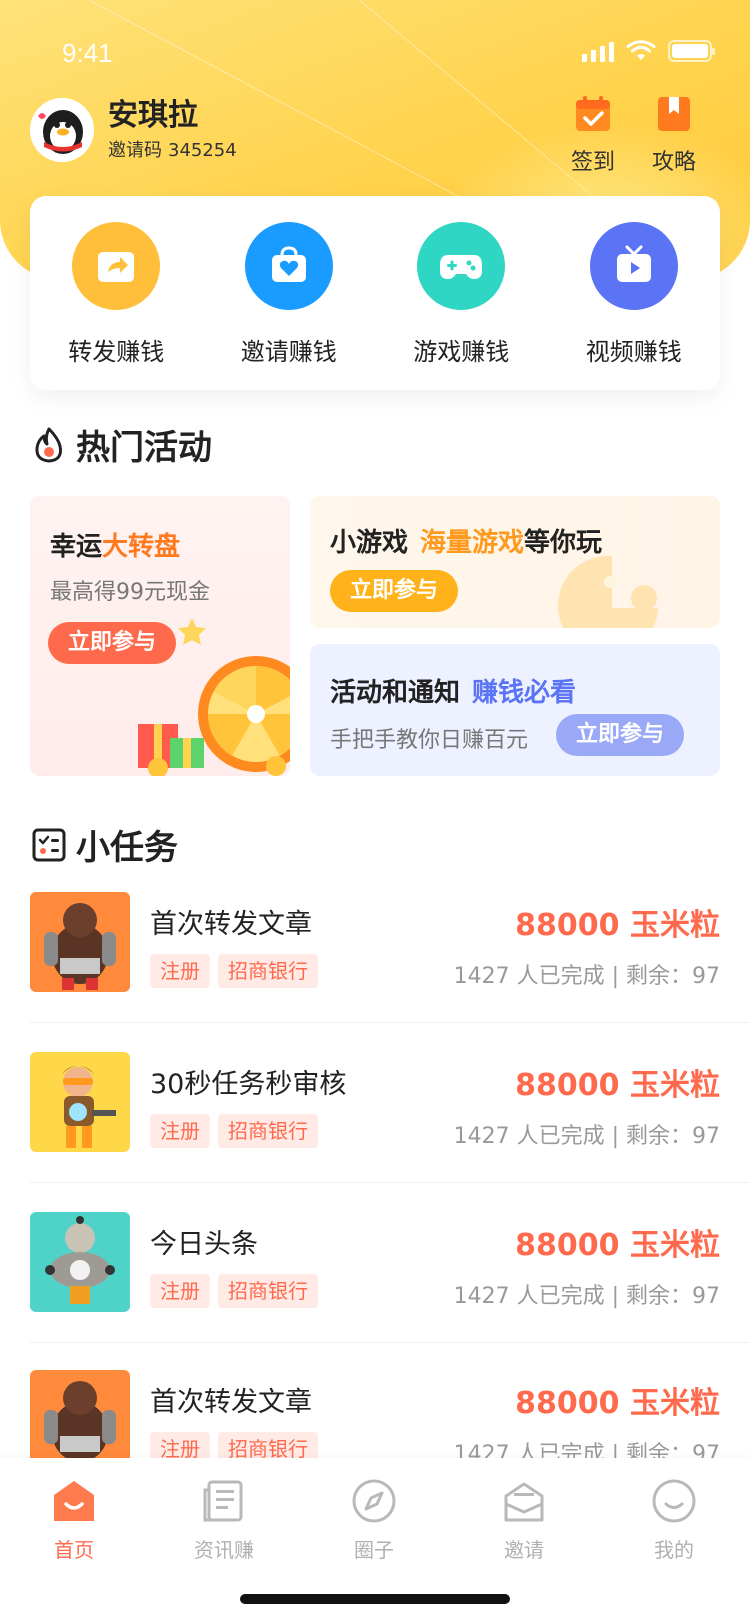  What do you see at coordinates (593, 135) in the screenshot?
I see `checkin-button: 签到` at bounding box center [593, 135].